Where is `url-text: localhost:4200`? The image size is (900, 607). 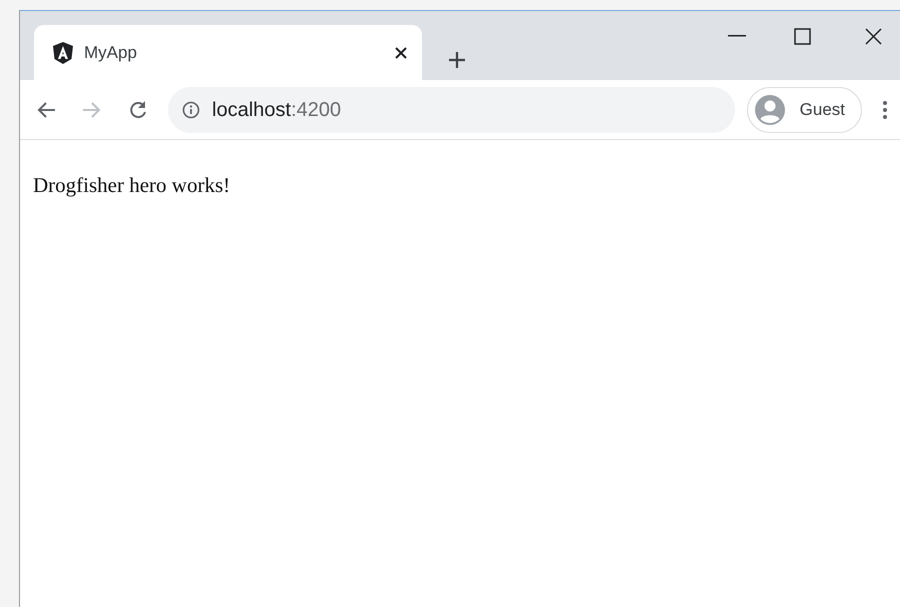 url-text: localhost:4200 is located at coordinates (276, 110).